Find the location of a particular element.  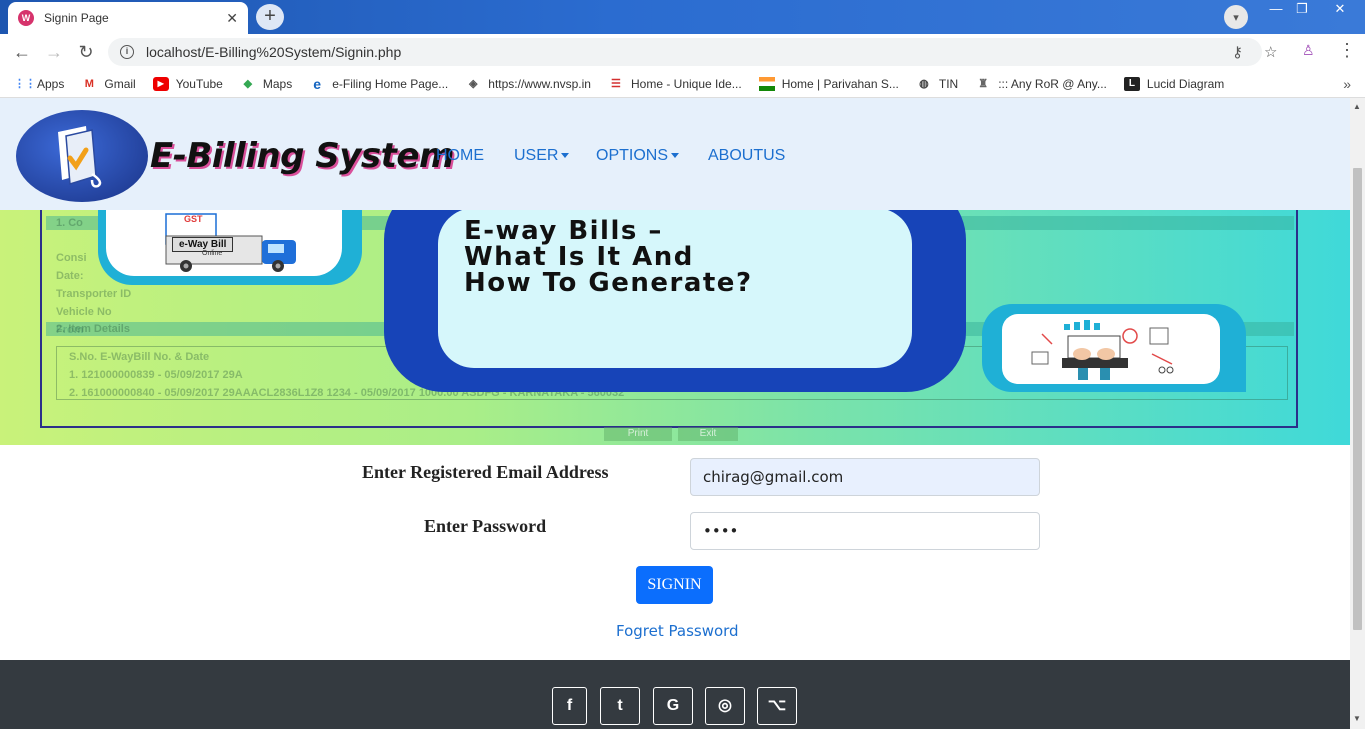

browser-menu-icon: ⋮ is located at coordinates (1347, 50).